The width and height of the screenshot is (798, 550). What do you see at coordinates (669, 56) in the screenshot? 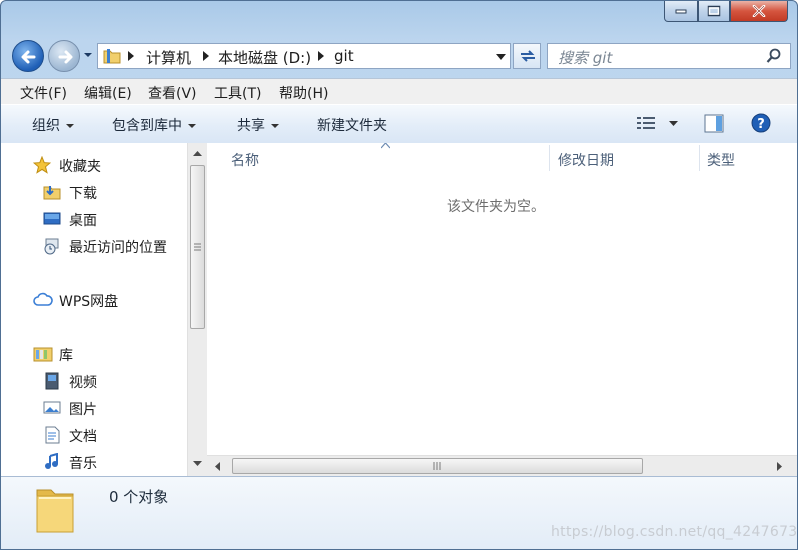
I see `search-box: 搜索 git` at bounding box center [669, 56].